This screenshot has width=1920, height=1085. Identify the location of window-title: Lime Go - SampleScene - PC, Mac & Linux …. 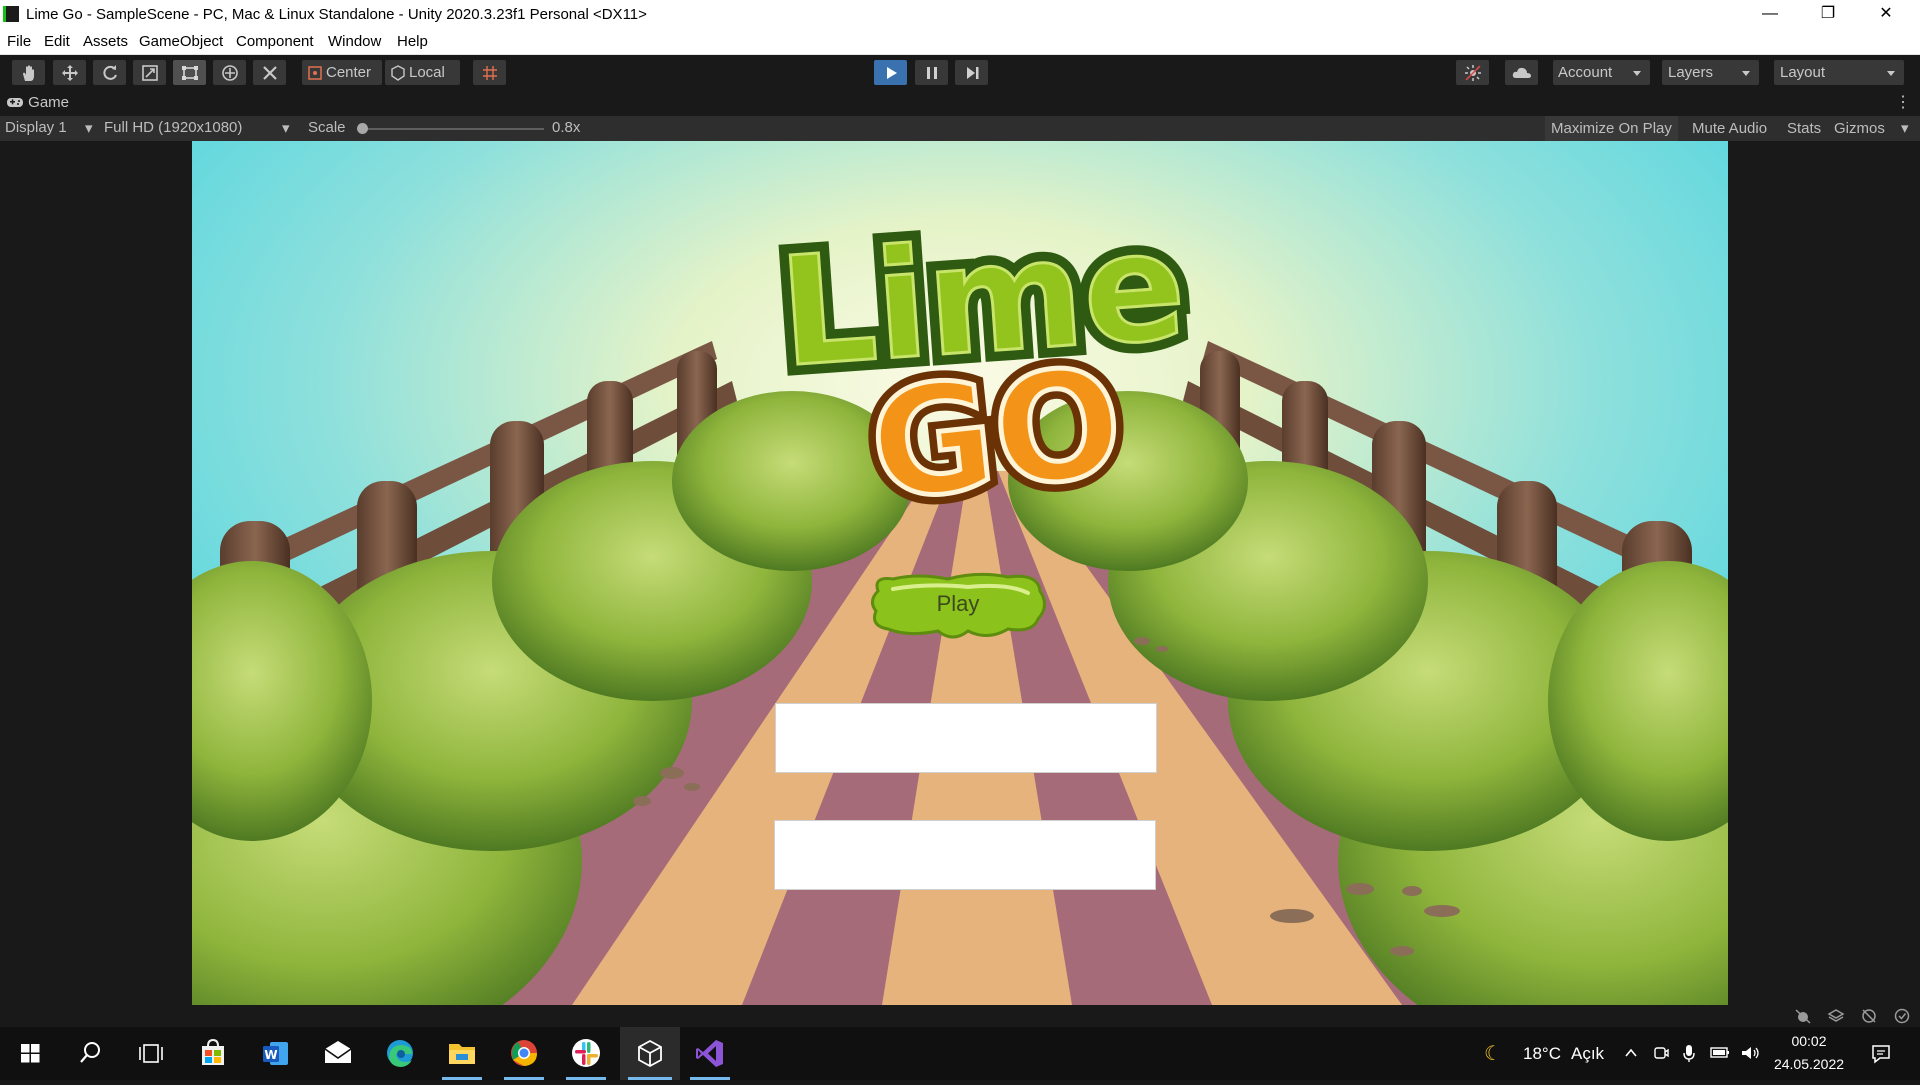
(336, 14).